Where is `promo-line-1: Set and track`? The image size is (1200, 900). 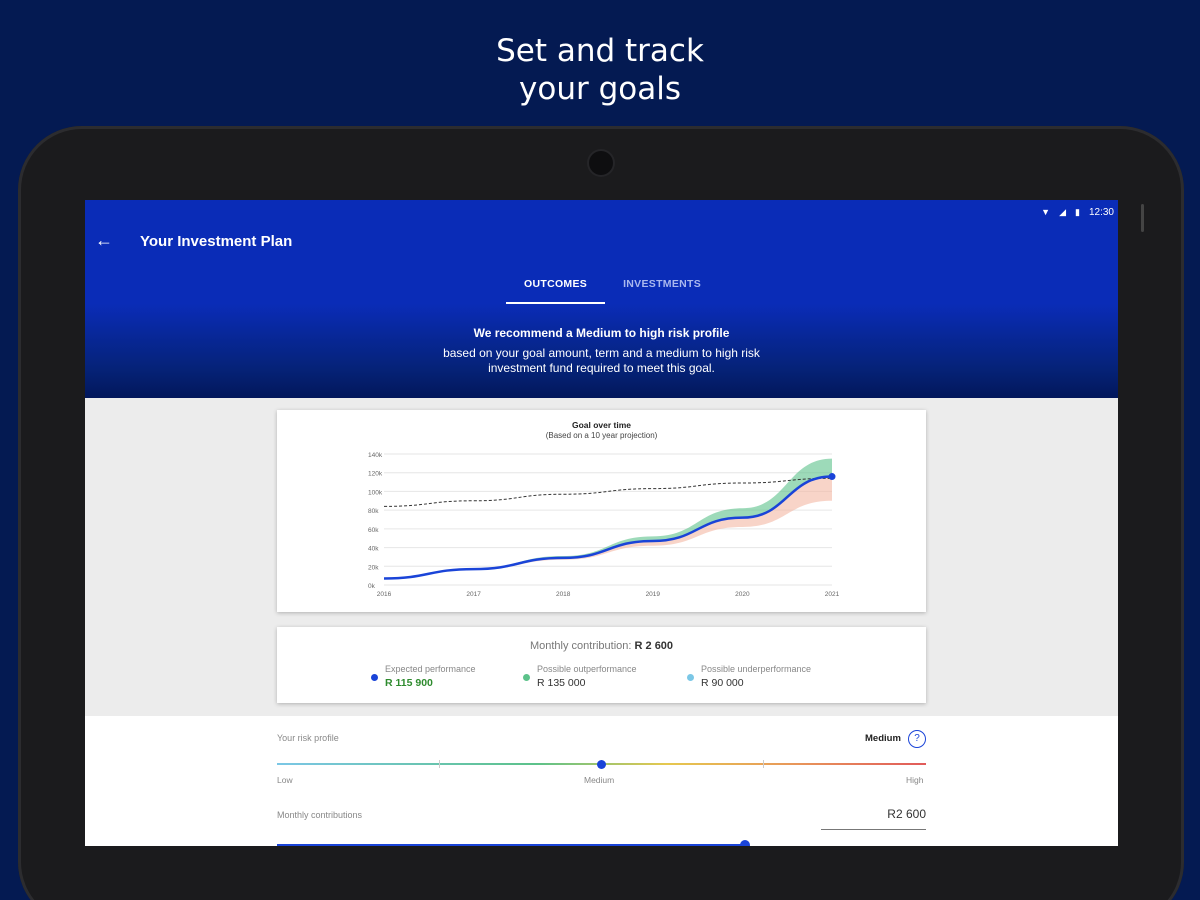
promo-line-1: Set and track is located at coordinates (600, 51).